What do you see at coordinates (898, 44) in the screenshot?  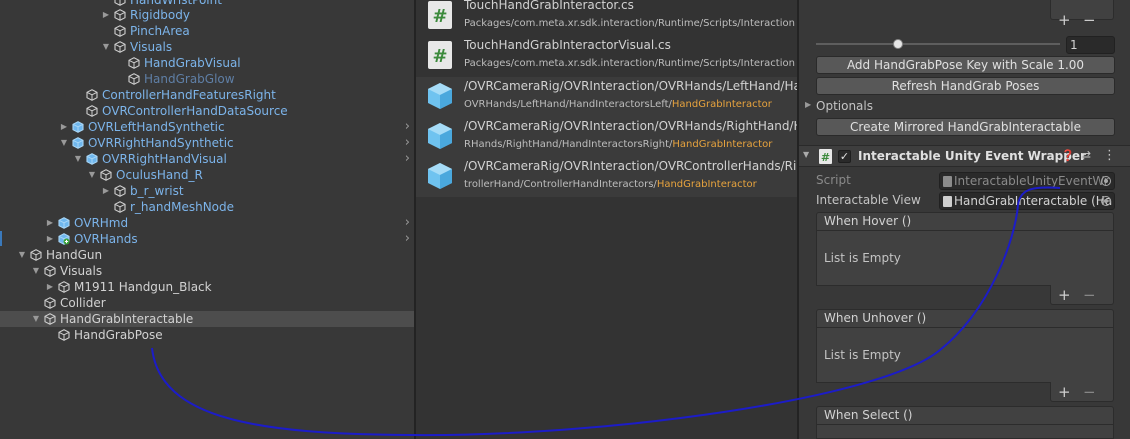 I see `slider-thumb` at bounding box center [898, 44].